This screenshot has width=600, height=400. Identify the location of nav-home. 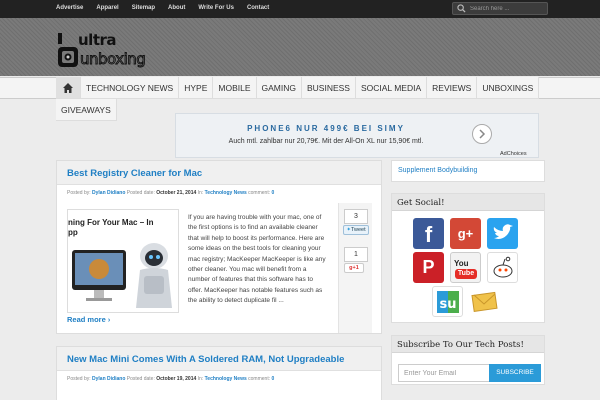
(68, 88).